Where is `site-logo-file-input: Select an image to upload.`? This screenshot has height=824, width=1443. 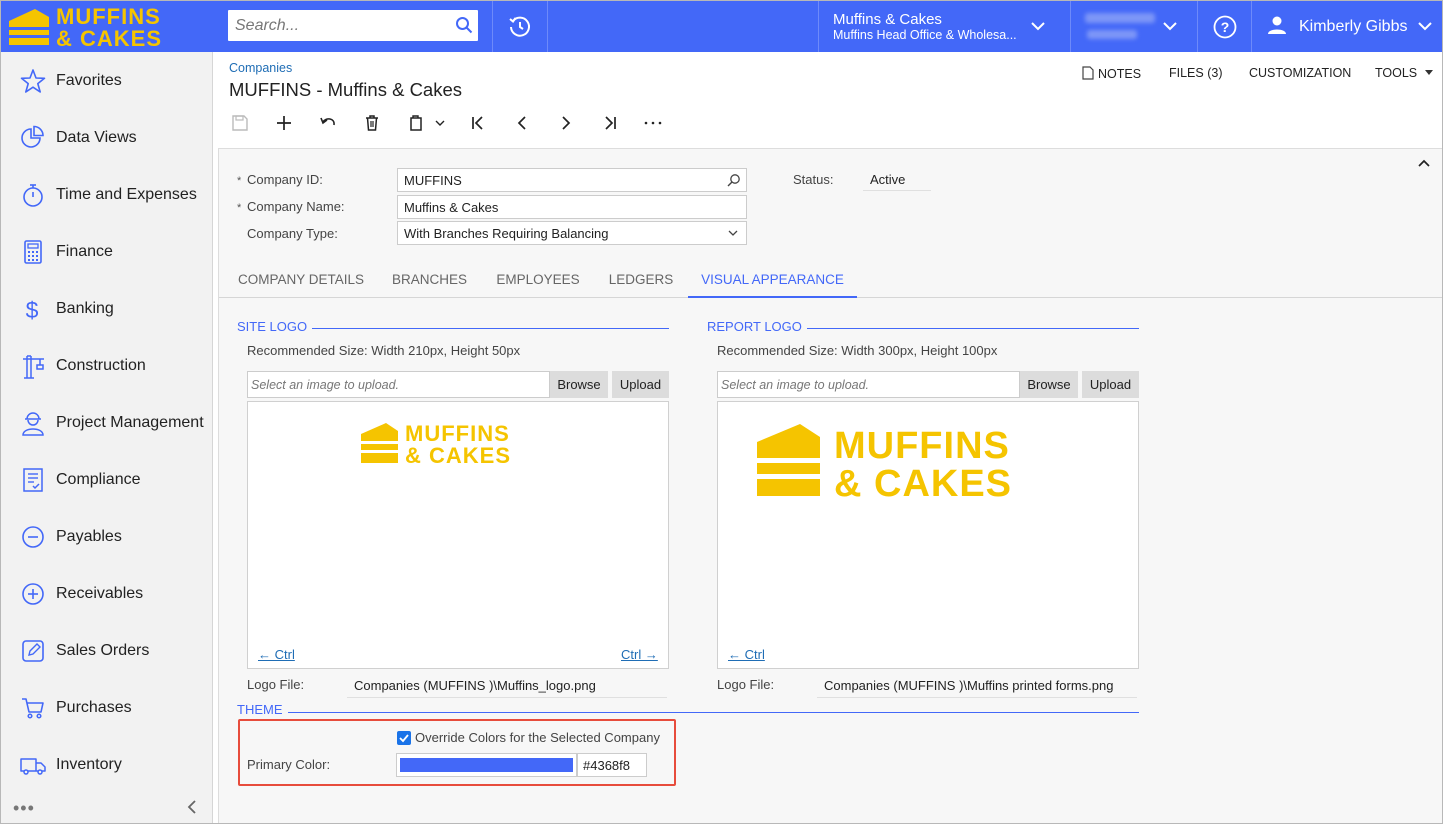 site-logo-file-input: Select an image to upload. is located at coordinates (398, 384).